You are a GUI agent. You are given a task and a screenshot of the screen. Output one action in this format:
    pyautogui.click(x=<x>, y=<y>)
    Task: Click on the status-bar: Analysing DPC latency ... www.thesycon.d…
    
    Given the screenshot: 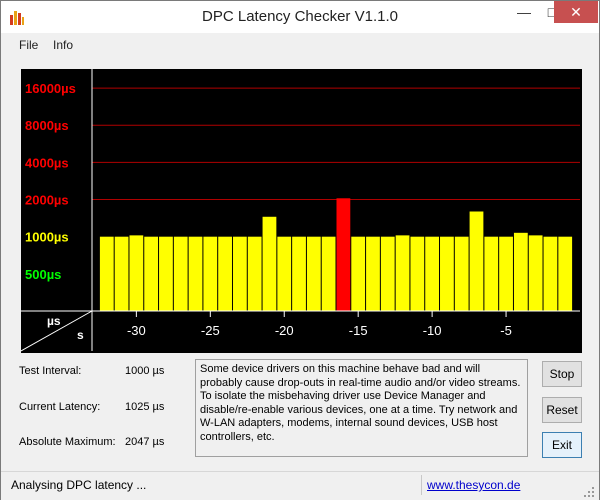 What is the action you would take?
    pyautogui.click(x=300, y=485)
    